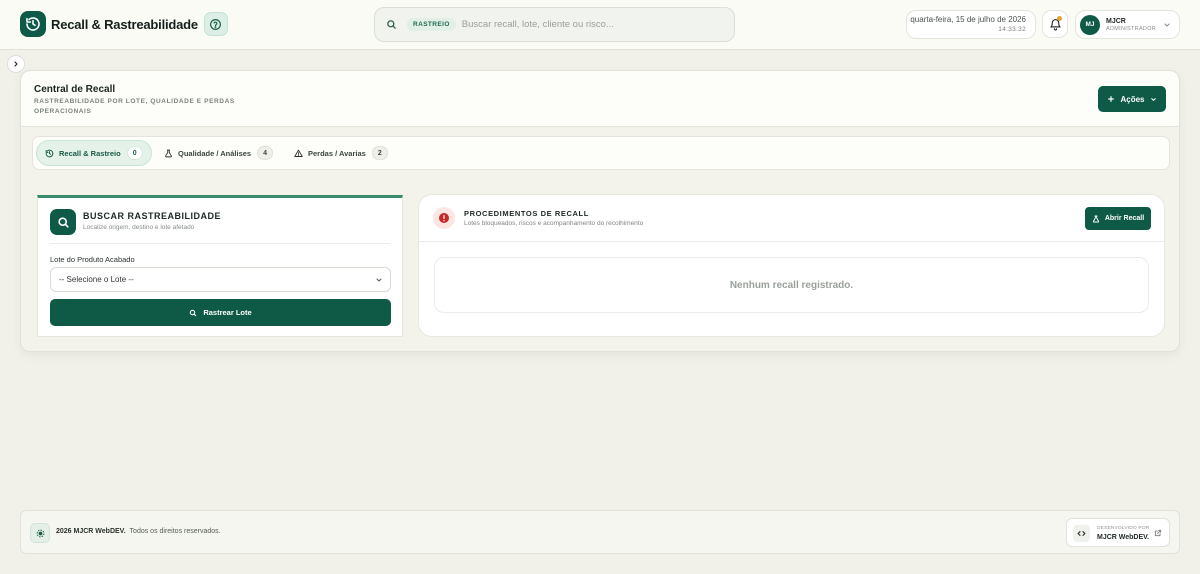 The image size is (1200, 574). What do you see at coordinates (1158, 533) in the screenshot?
I see `external-link-icon` at bounding box center [1158, 533].